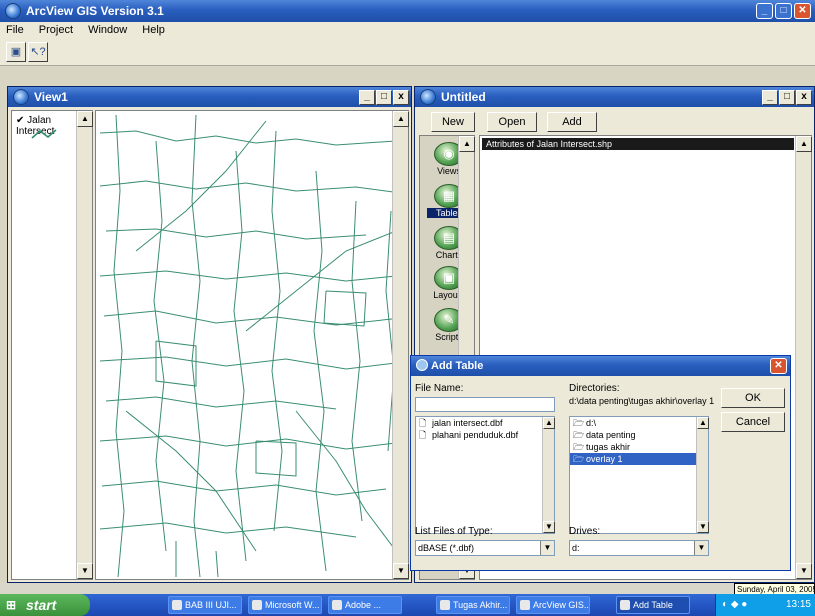  What do you see at coordinates (454, 531) in the screenshot?
I see `list-types-label: List Files of Type:` at bounding box center [454, 531].